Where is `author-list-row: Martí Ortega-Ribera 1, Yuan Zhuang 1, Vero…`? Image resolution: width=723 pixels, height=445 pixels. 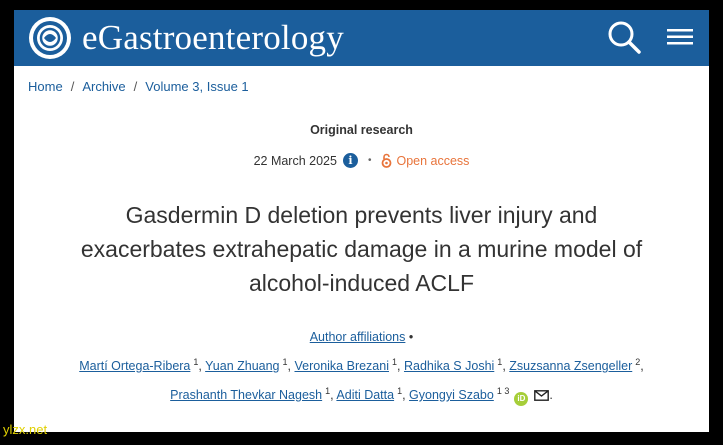
author-list-row: Martí Ortega-Ribera 1, Yuan Zhuang 1, Vero… is located at coordinates (361, 365).